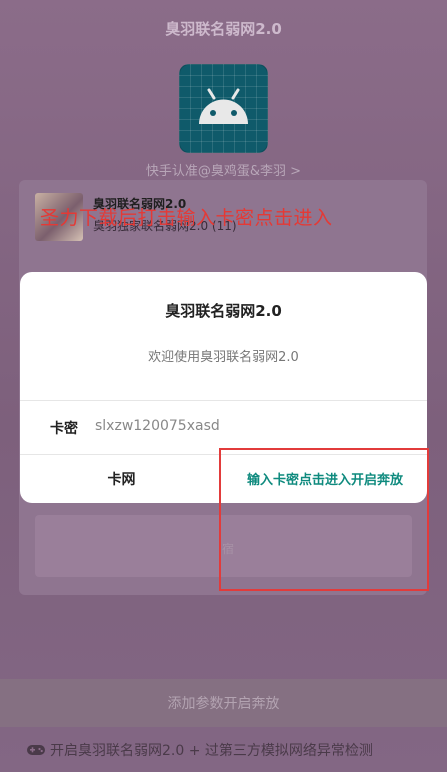 This screenshot has height=772, width=447. I want to click on android-robot-icon, so click(223, 108).